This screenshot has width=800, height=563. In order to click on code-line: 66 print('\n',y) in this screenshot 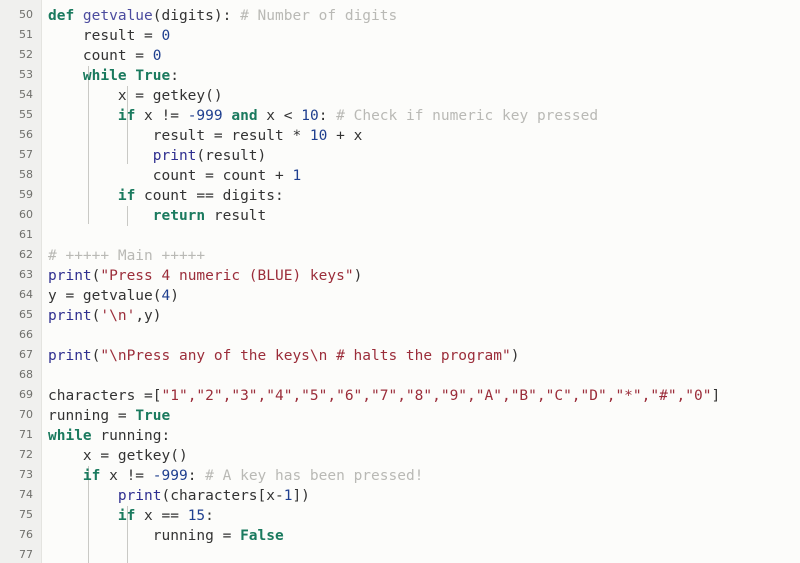, I will do `click(400, 323)`.